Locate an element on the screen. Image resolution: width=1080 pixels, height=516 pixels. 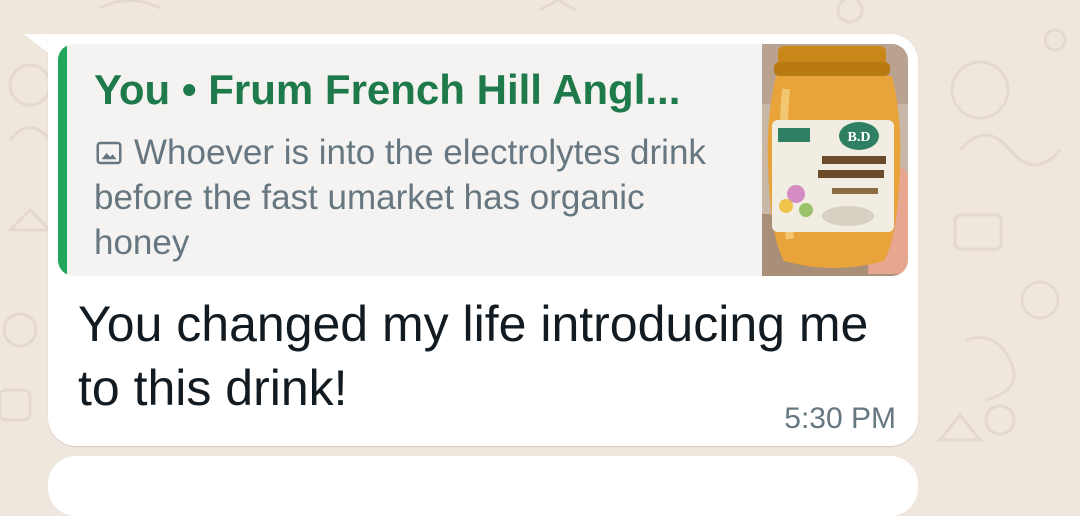
quote-accent-bar is located at coordinates (62, 160).